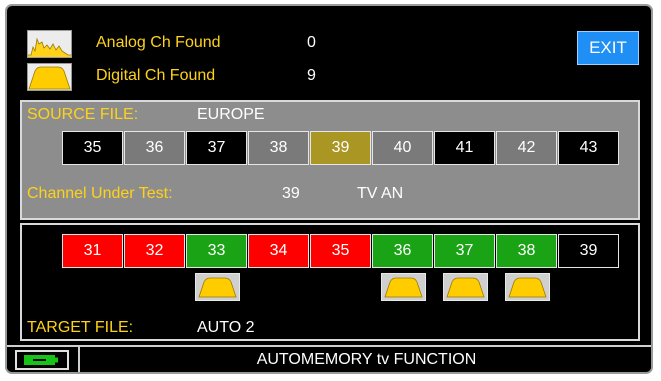  Describe the element at coordinates (49, 44) in the screenshot. I see `analog-spectrum-icon` at that location.